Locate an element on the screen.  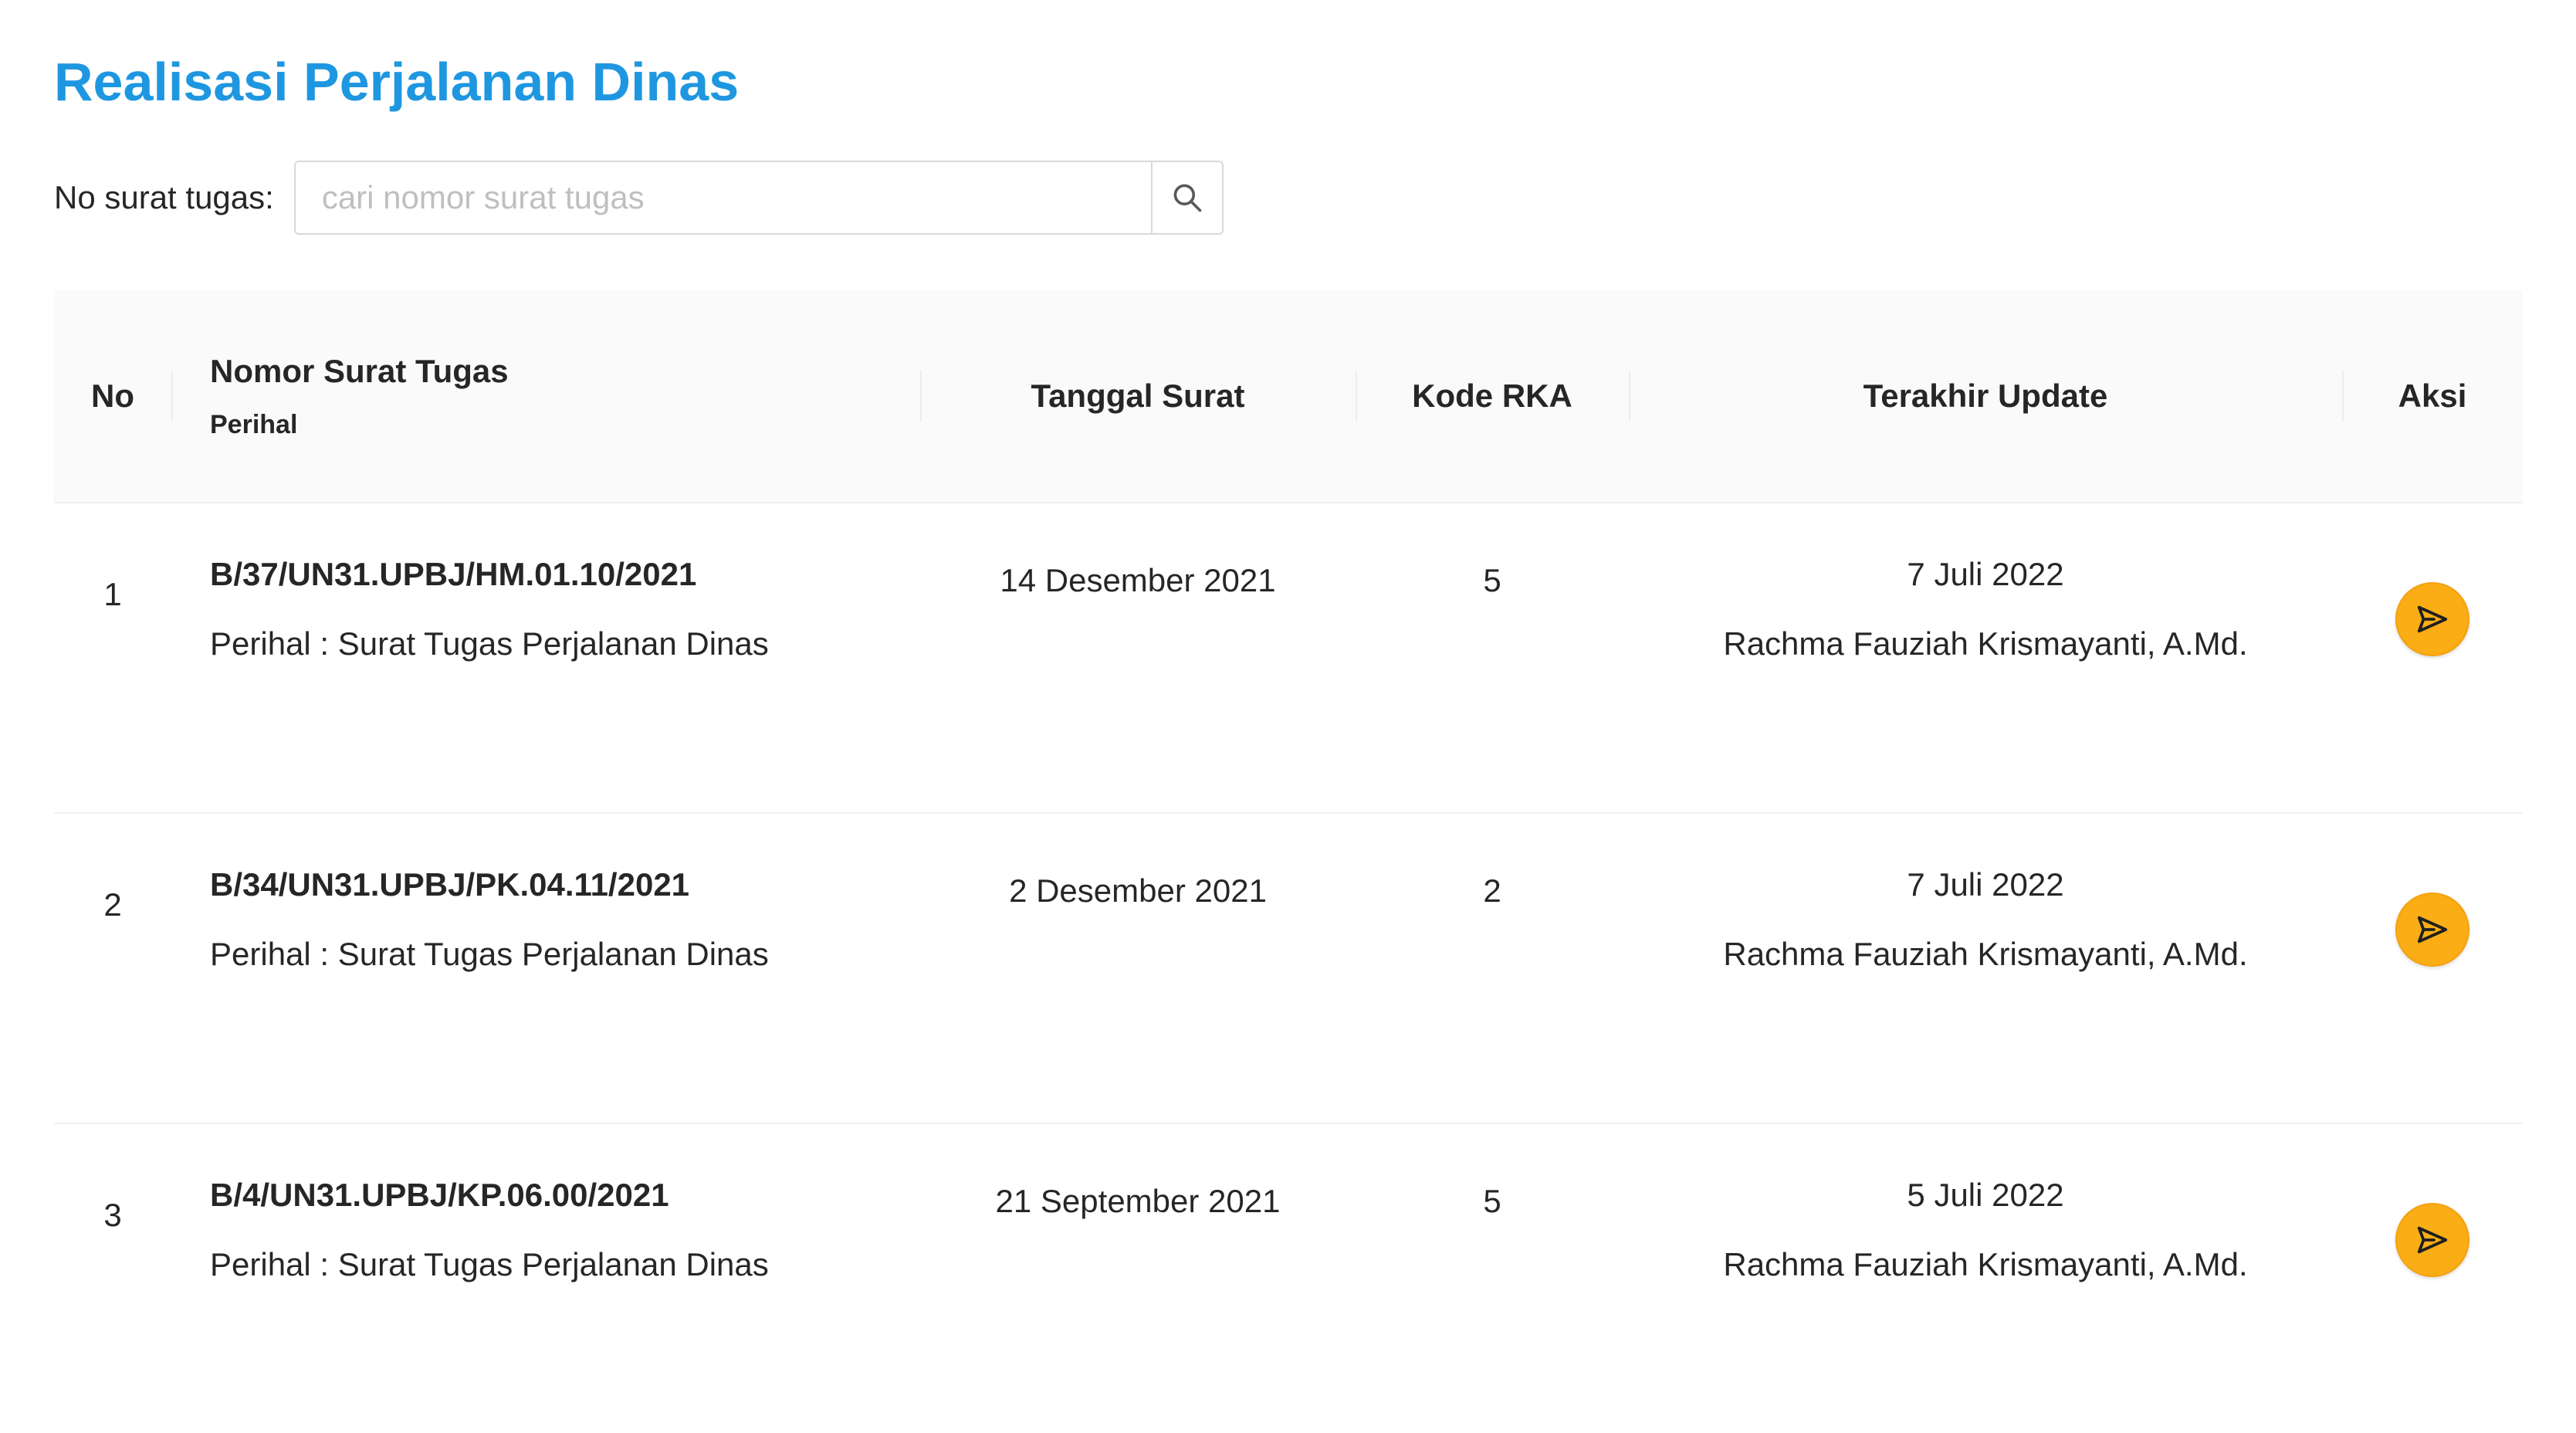
nomor-surat: B/34/UN31.UPBJ/PK.04.11/2021 is located at coordinates (450, 885).